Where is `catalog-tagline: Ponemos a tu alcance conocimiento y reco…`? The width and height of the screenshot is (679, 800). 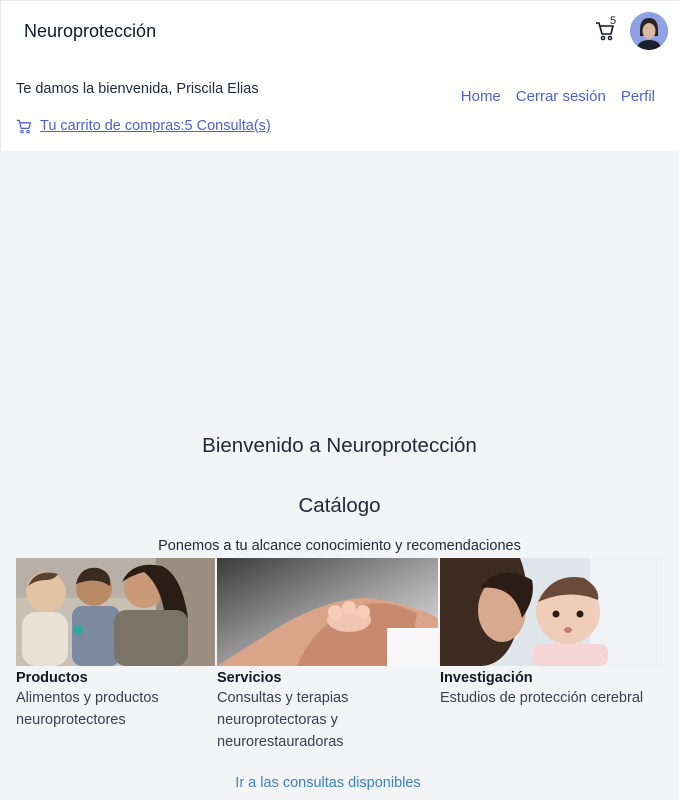
catalog-tagline: Ponemos a tu alcance conocimiento y reco… is located at coordinates (339, 546).